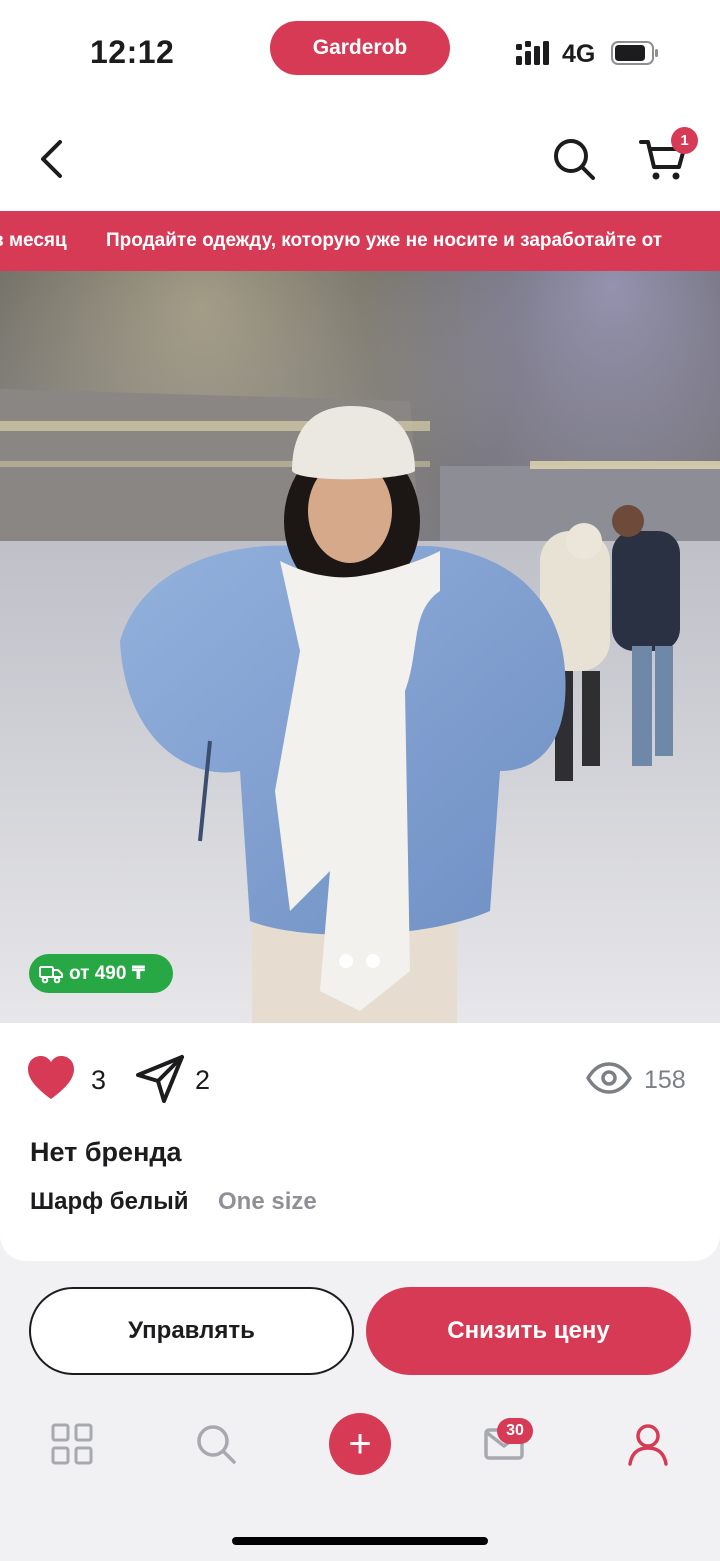 The height and width of the screenshot is (1561, 720). What do you see at coordinates (528, 1331) in the screenshot?
I see `lower-price-button: Снизить цену` at bounding box center [528, 1331].